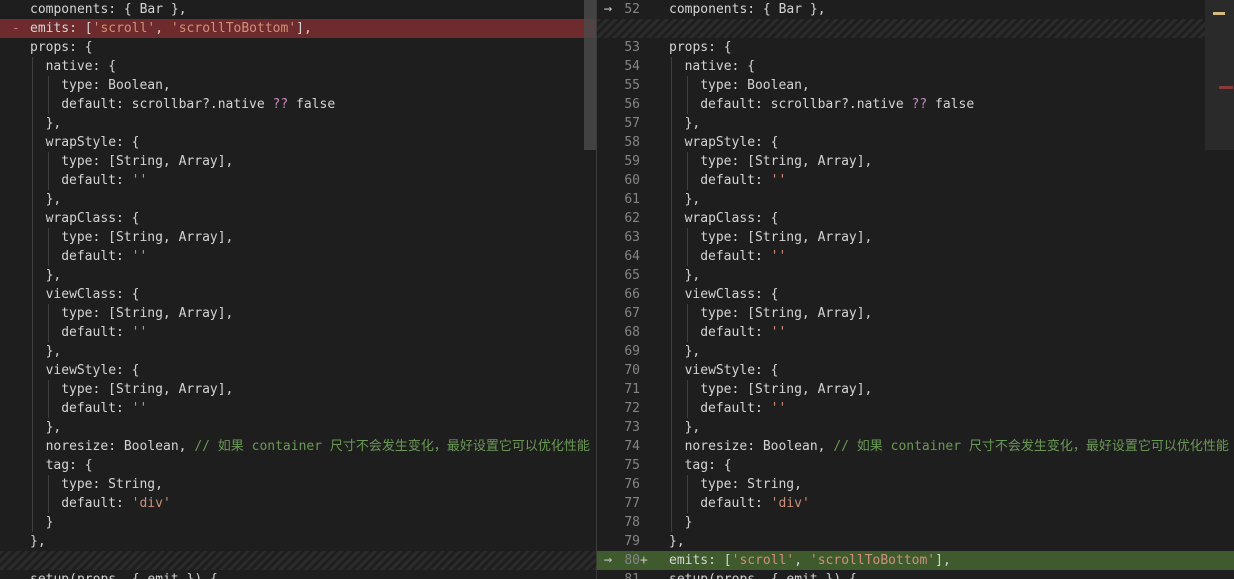 The height and width of the screenshot is (579, 1234). Describe the element at coordinates (821, 104) in the screenshot. I see `code-text: default: scrollbar?.native ?? false` at that location.